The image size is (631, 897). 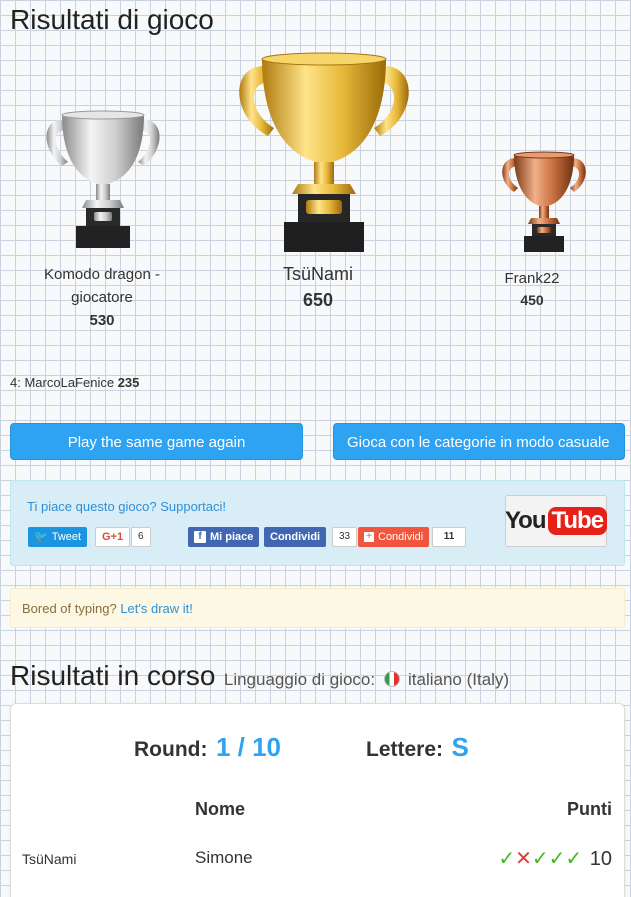 I want to click on letter-label: Lettere:, so click(x=405, y=749).